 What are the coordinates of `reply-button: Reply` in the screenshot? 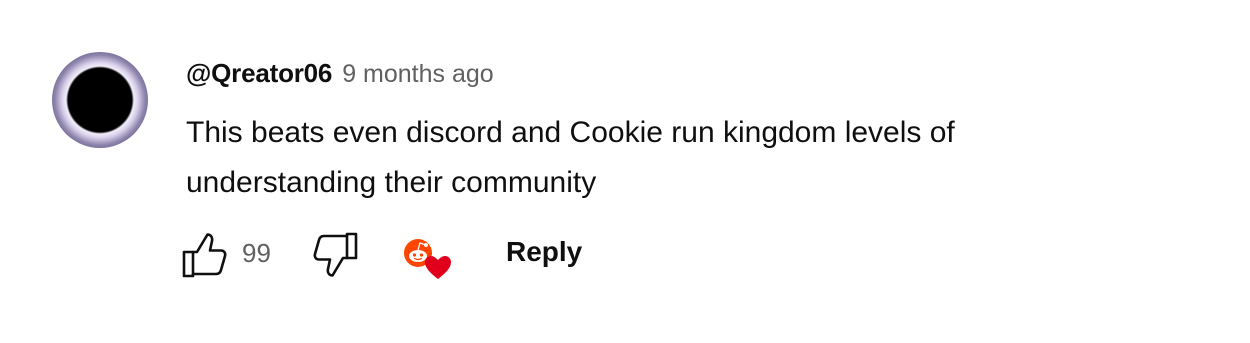 It's located at (544, 252).